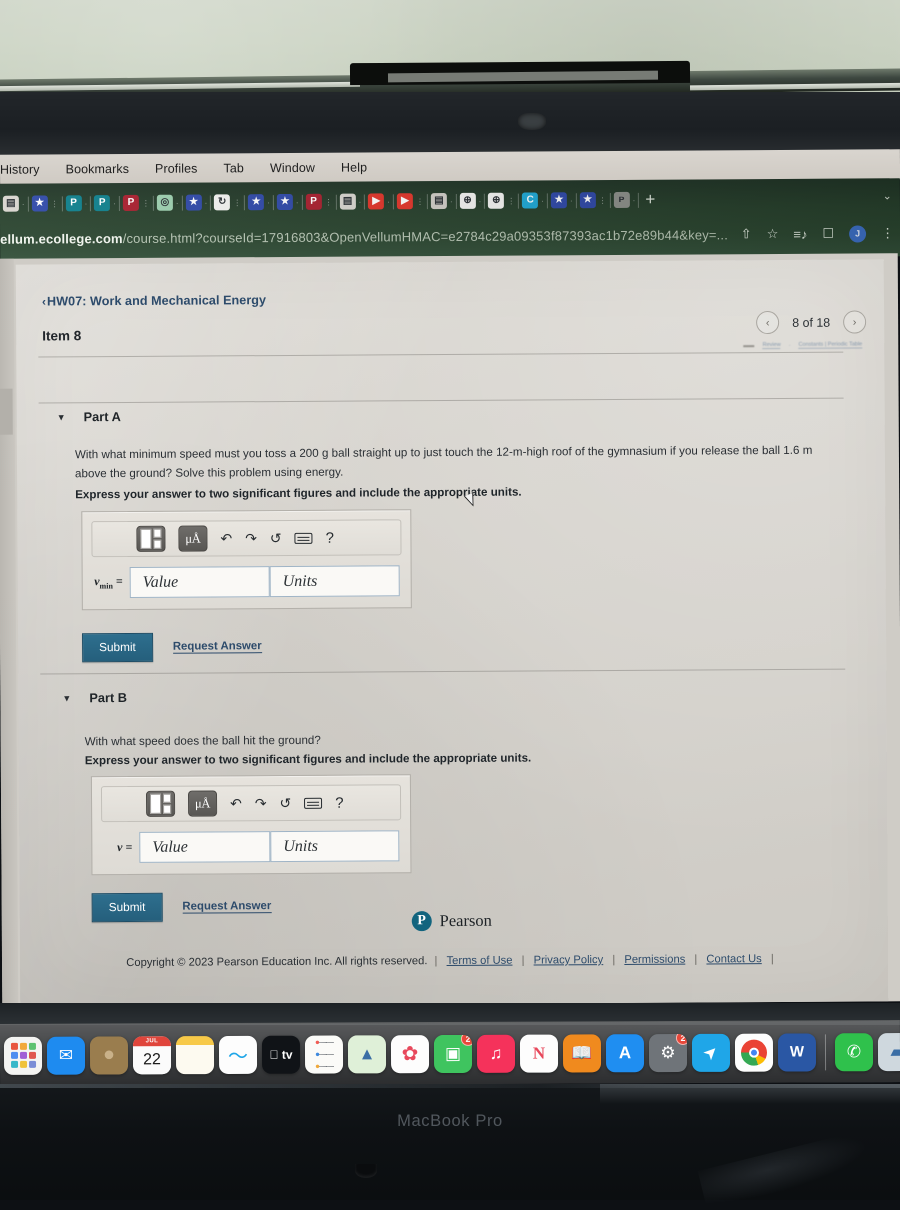  I want to click on review-link: Review, so click(771, 346).